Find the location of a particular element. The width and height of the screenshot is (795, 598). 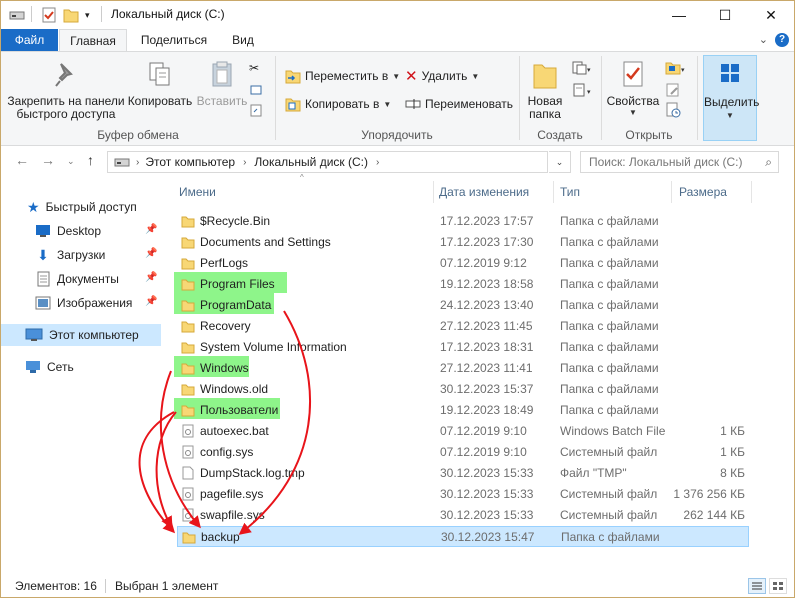

copy-path-icon is located at coordinates (256, 90).